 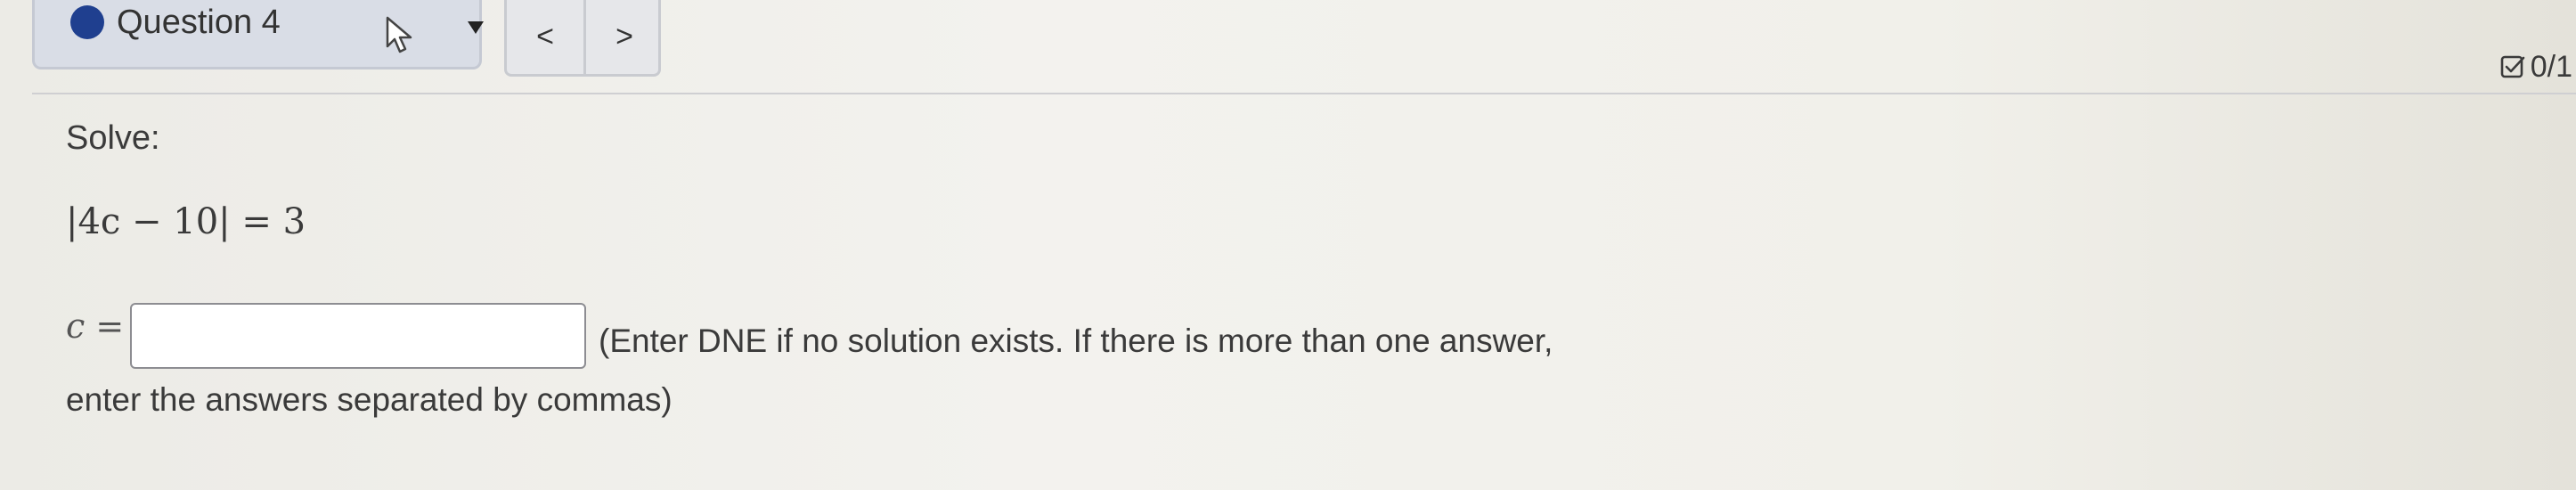 I want to click on question-nav: < >, so click(x=583, y=38).